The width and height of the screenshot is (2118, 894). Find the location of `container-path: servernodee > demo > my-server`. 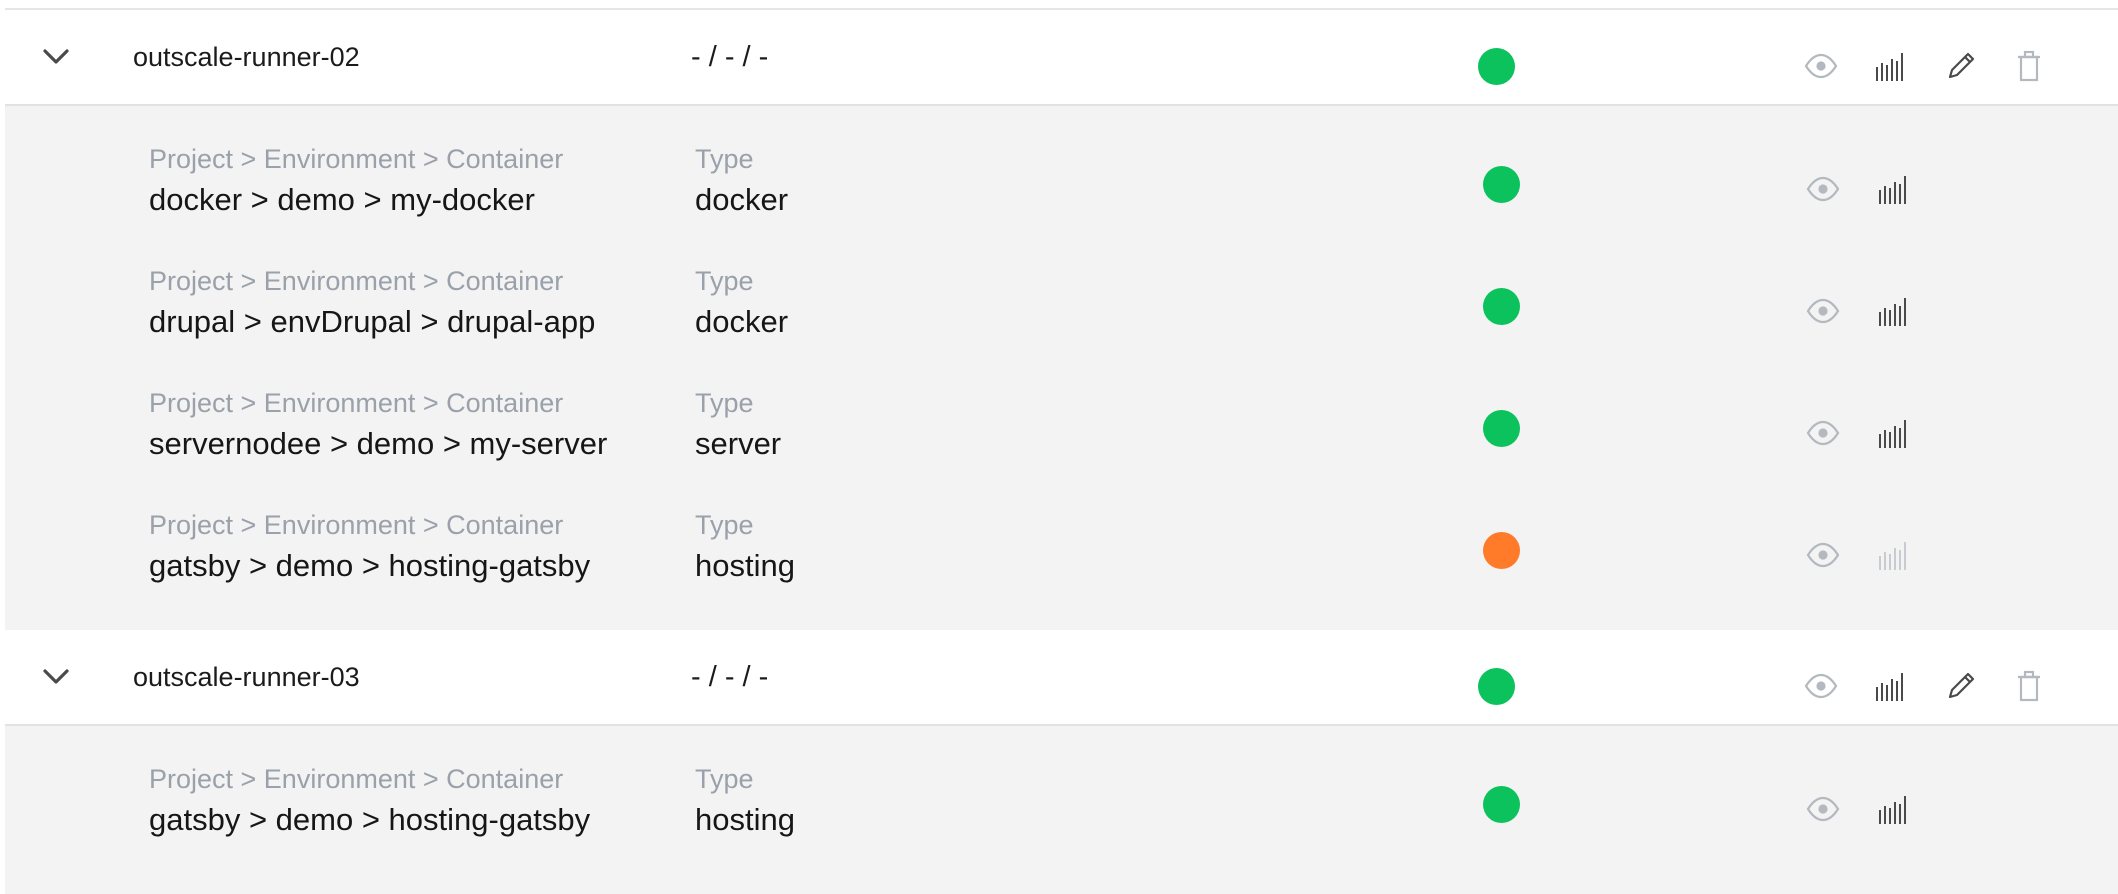

container-path: servernodee > demo > my-server is located at coordinates (378, 443).